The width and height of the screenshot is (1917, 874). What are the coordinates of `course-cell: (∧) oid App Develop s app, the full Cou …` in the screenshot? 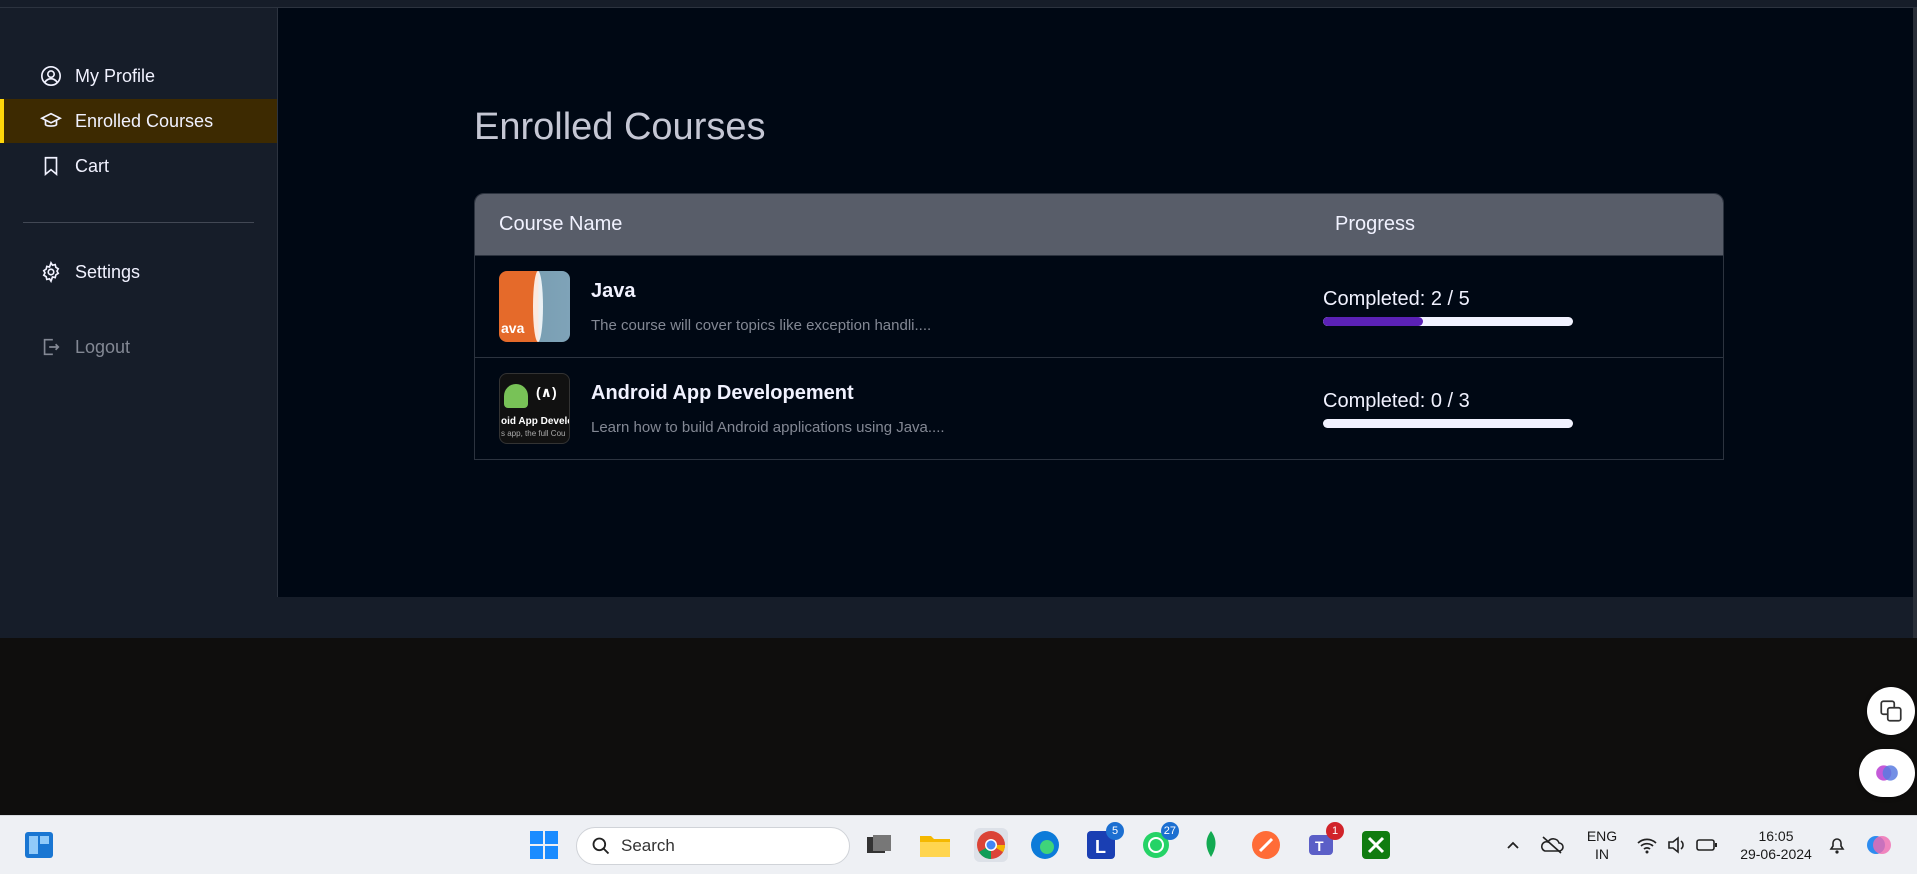 It's located at (905, 408).